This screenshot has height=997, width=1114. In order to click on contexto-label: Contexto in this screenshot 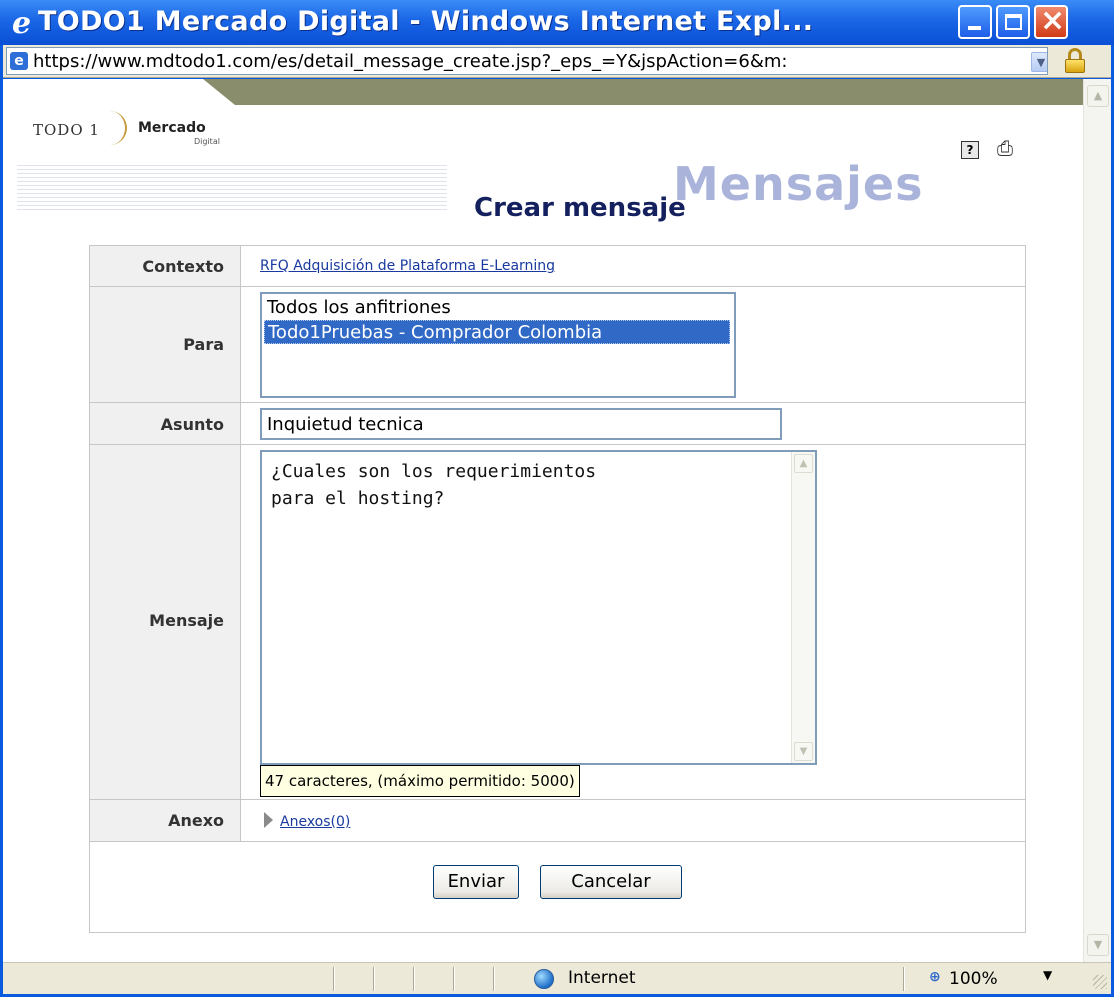, I will do `click(183, 266)`.